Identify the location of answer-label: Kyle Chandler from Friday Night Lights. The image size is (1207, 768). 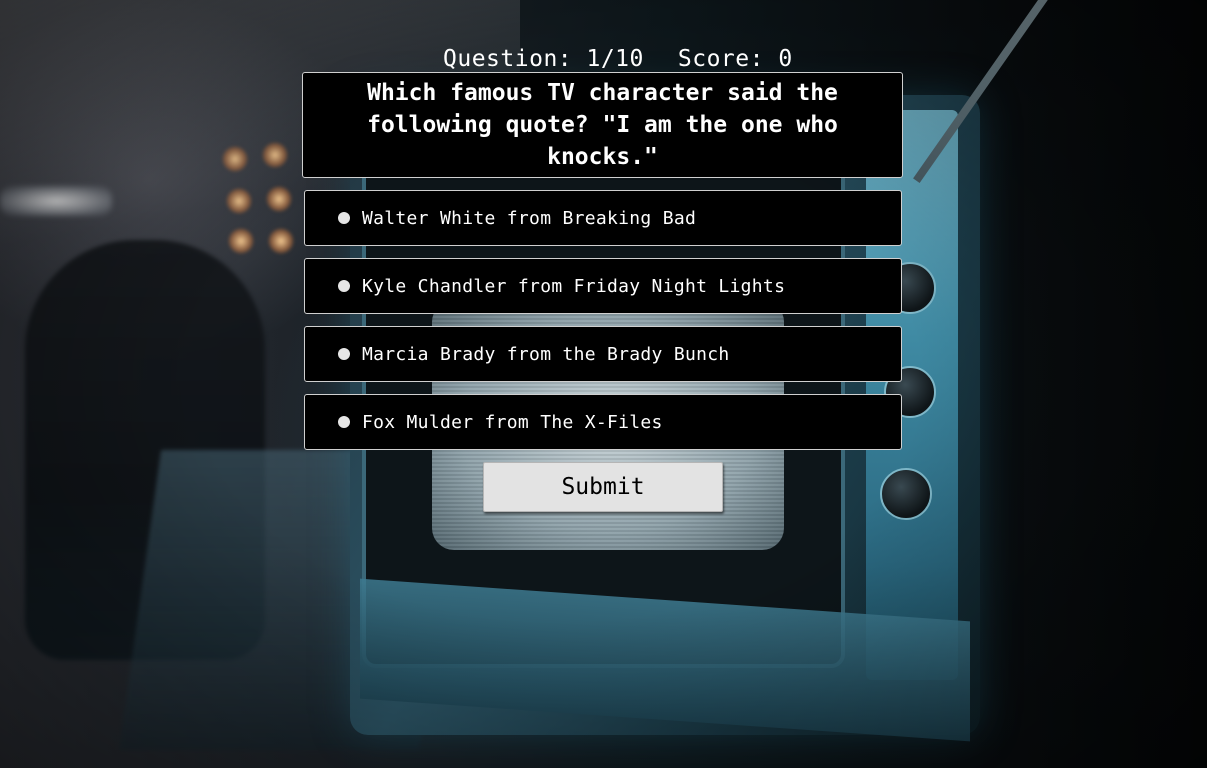
(574, 286).